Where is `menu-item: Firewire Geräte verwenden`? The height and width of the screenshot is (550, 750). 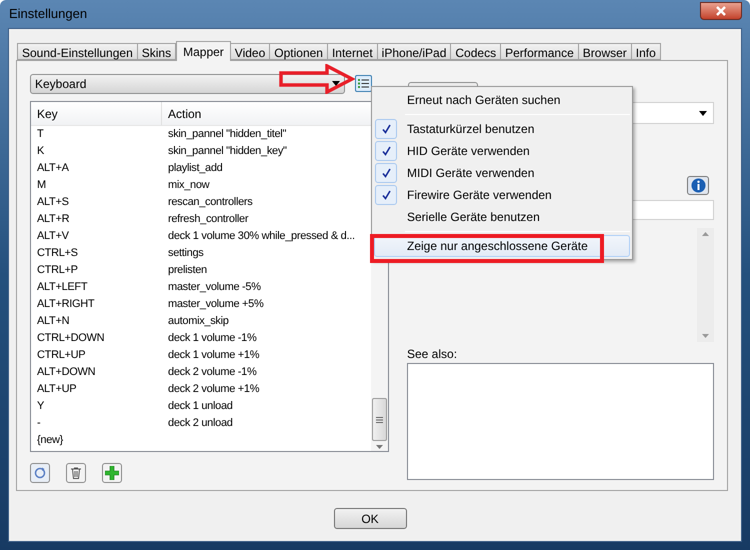 menu-item: Firewire Geräte verwenden is located at coordinates (502, 195).